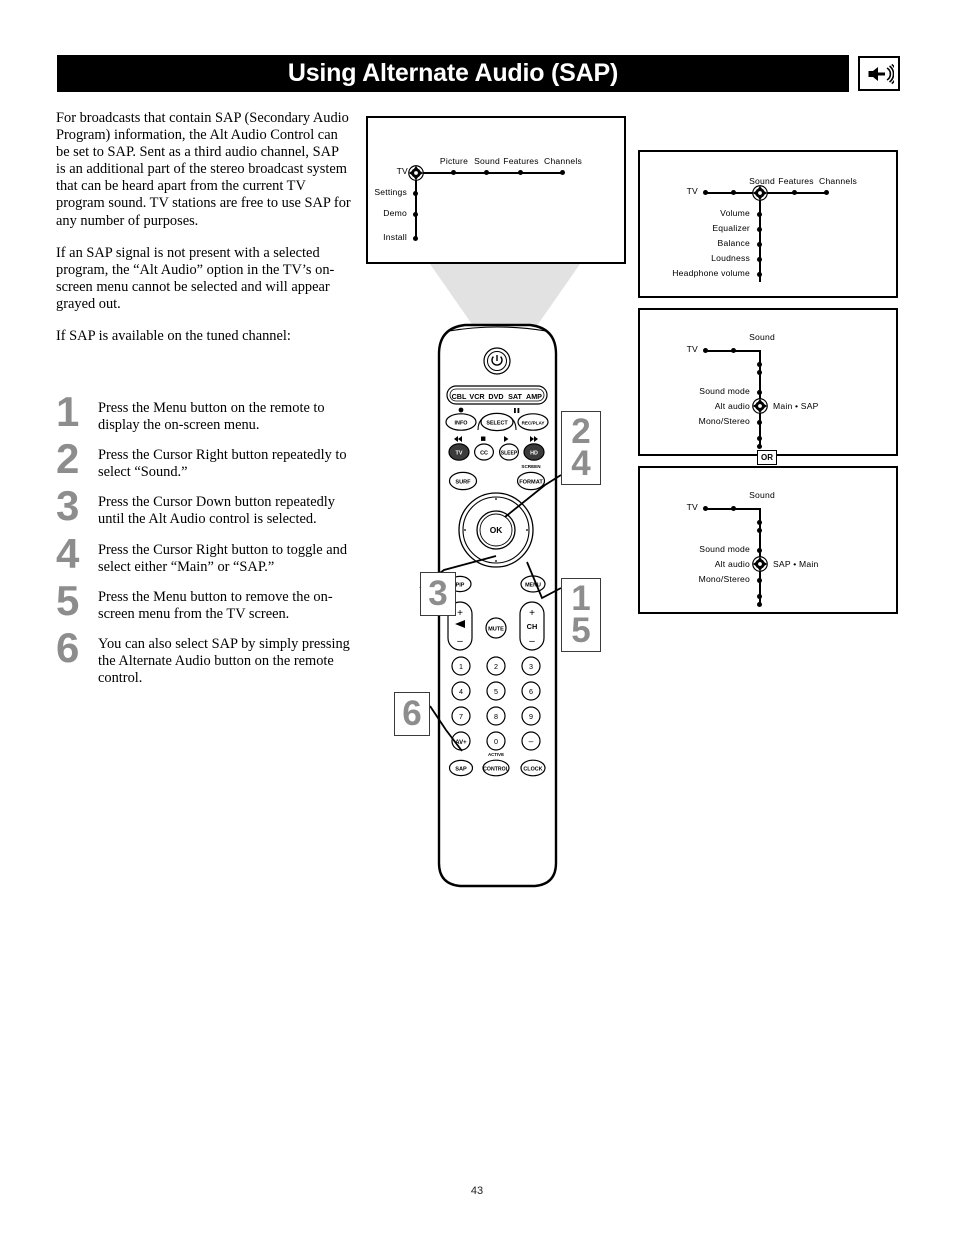  What do you see at coordinates (734, 243) in the screenshot?
I see `menu-item-balance: Balance` at bounding box center [734, 243].